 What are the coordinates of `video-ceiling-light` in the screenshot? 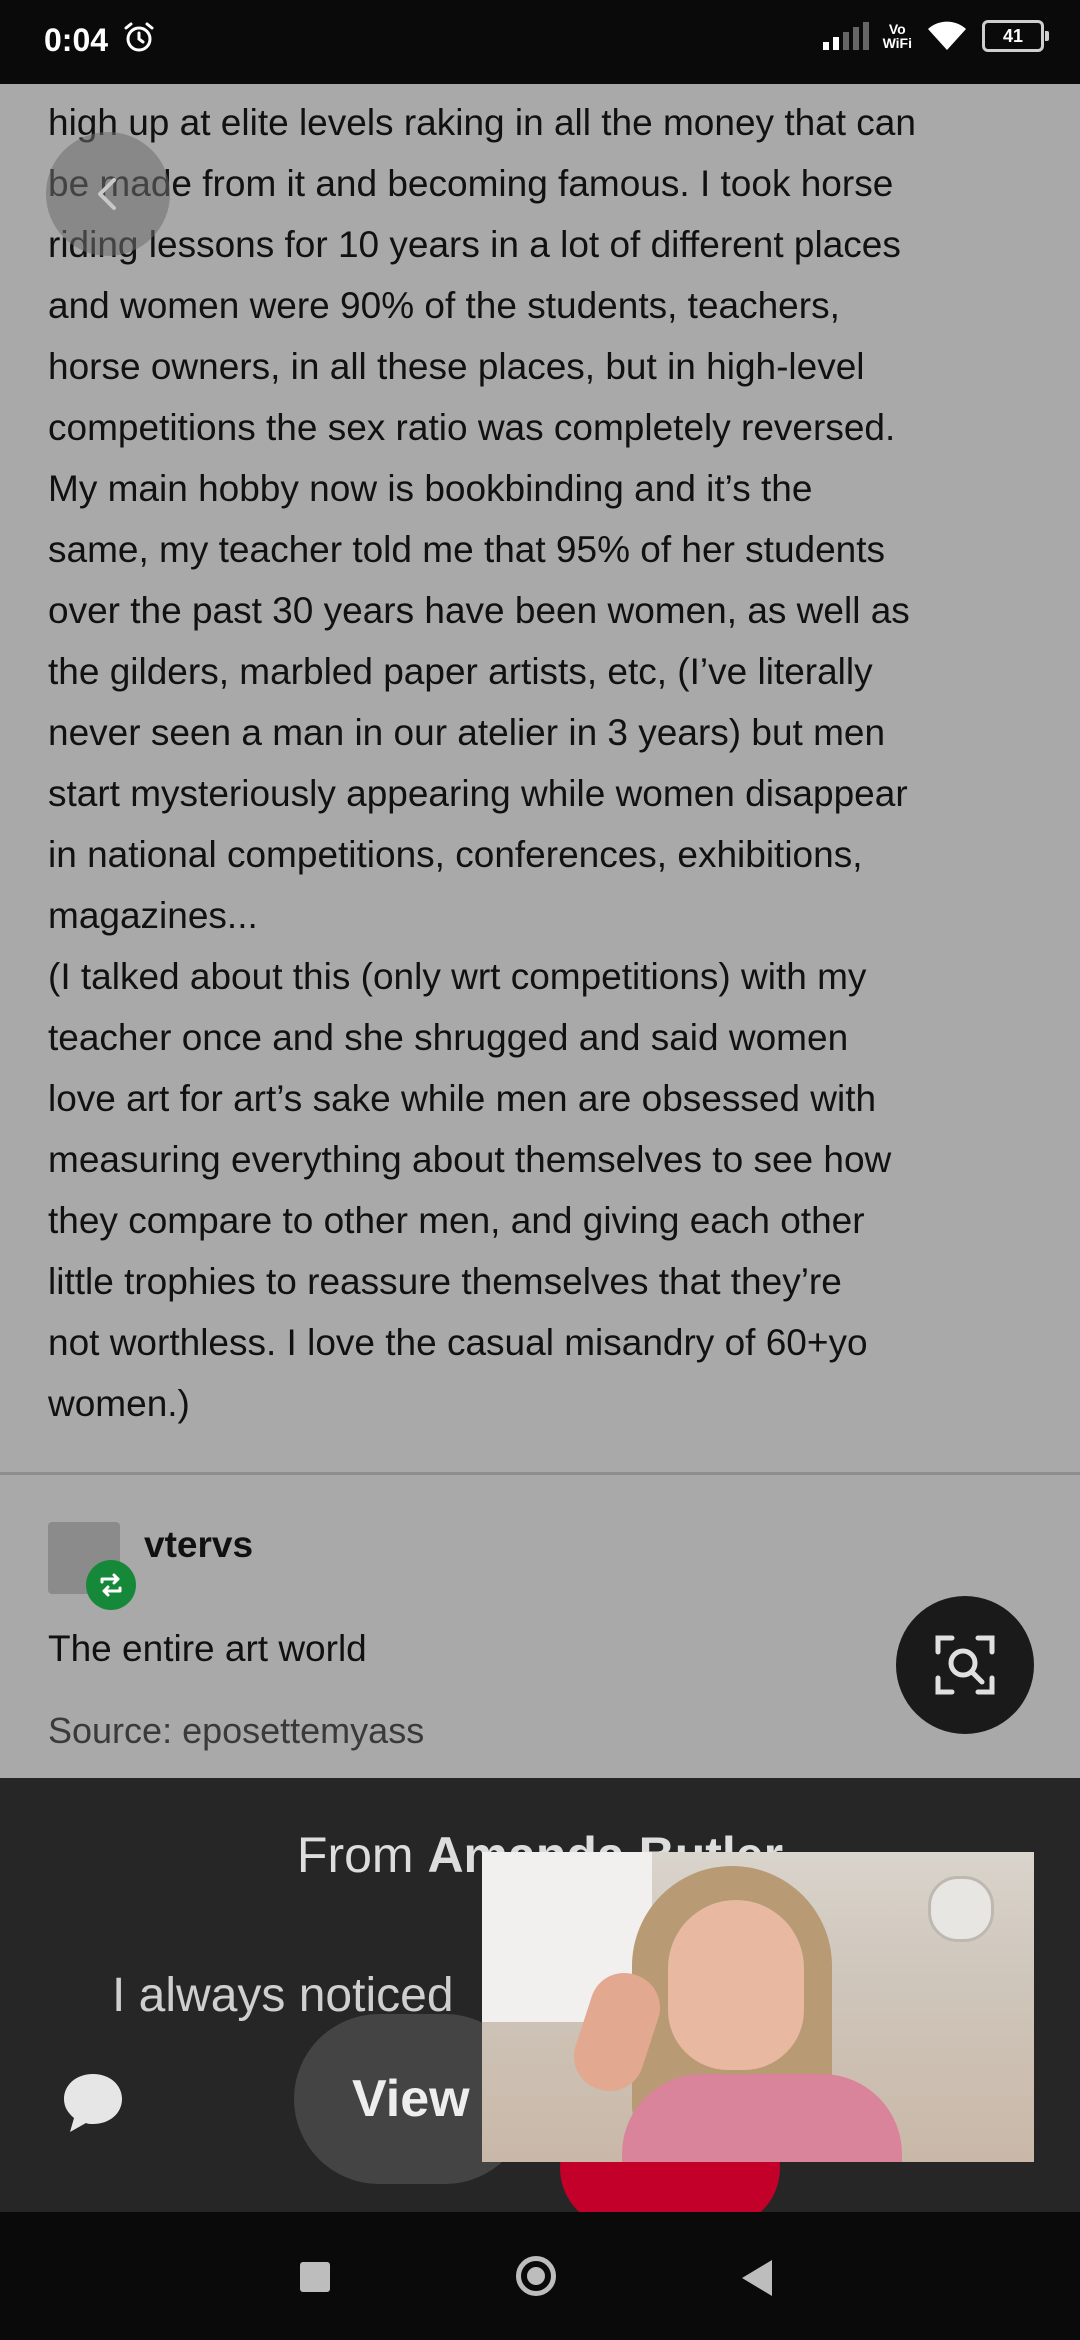 It's located at (961, 1909).